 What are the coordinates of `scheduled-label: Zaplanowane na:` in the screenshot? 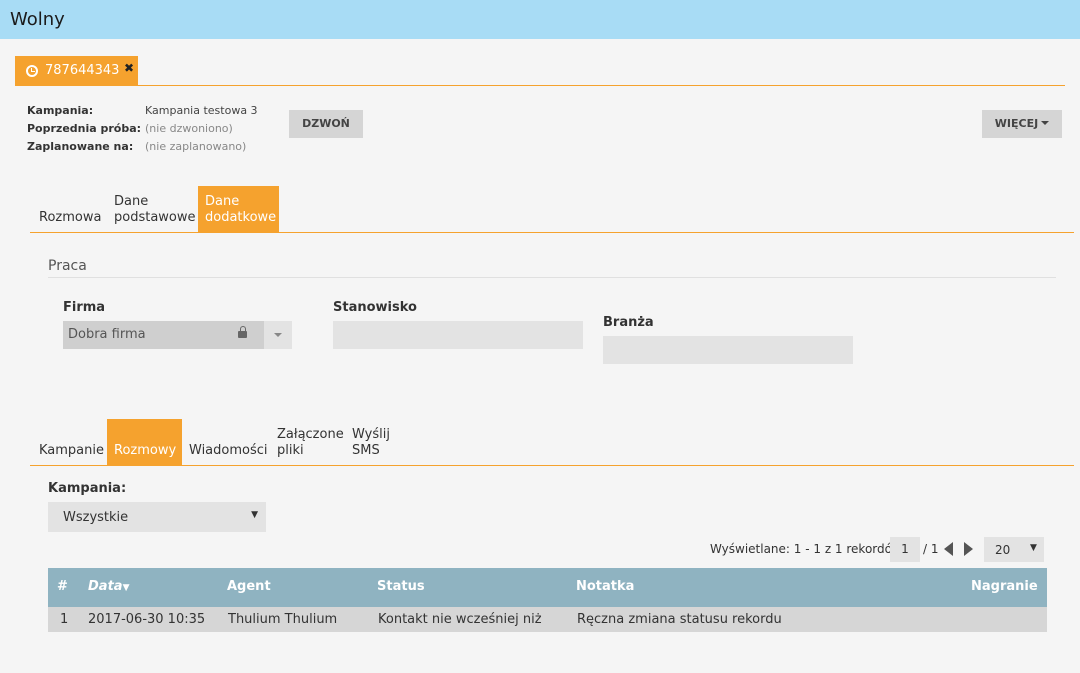 It's located at (80, 146).